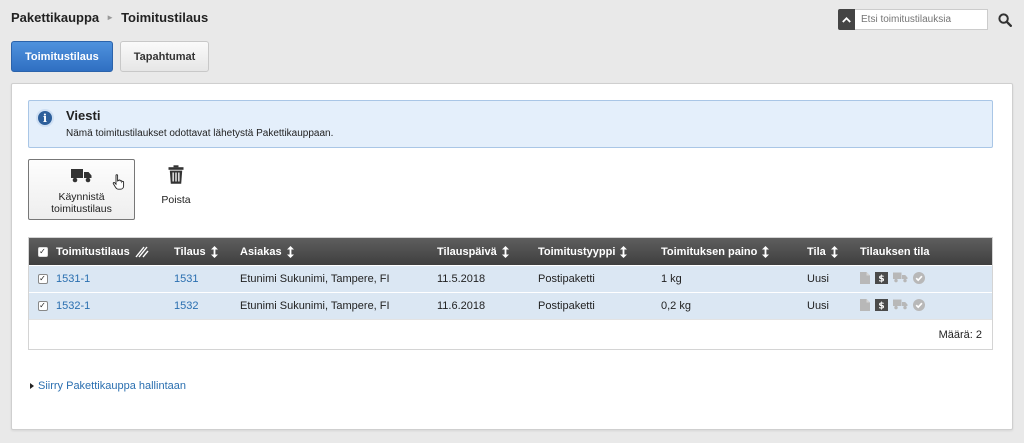 The image size is (1024, 443). I want to click on delete-button: Poista, so click(176, 182).